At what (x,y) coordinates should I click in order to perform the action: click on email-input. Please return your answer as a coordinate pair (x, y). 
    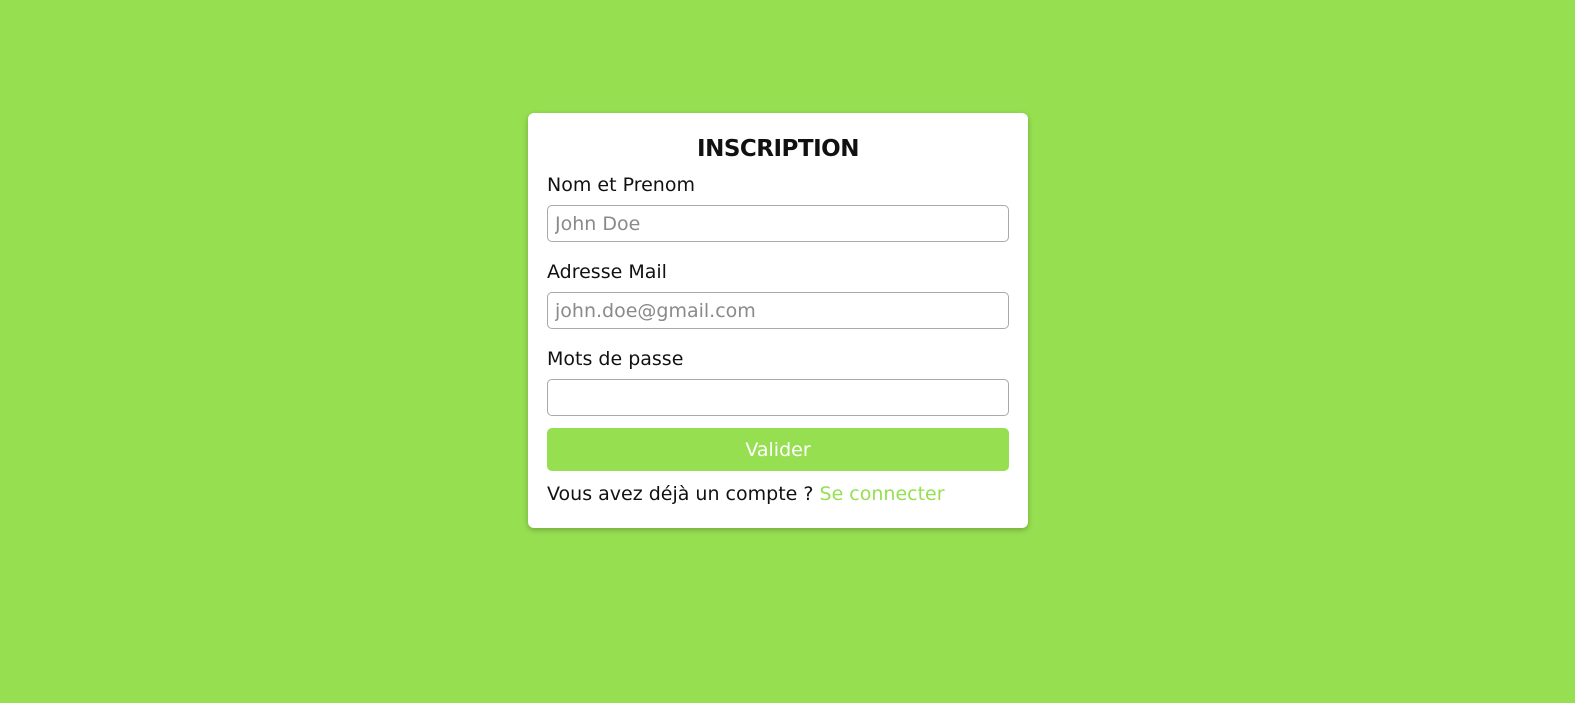
    Looking at the image, I should click on (778, 310).